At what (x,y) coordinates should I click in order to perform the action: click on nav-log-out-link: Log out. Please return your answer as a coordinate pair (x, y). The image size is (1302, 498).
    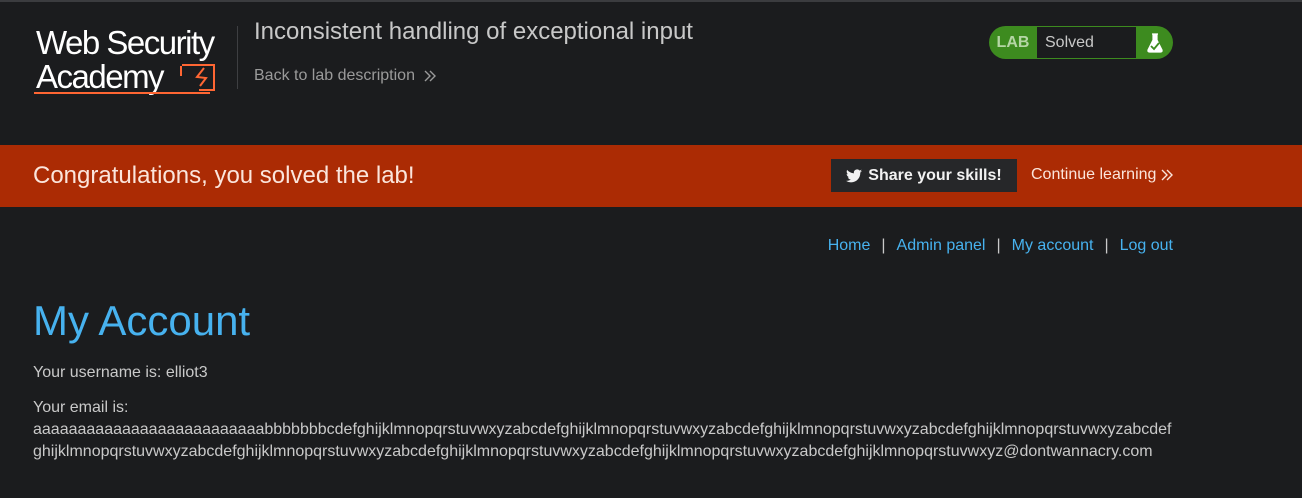
    Looking at the image, I should click on (1146, 246).